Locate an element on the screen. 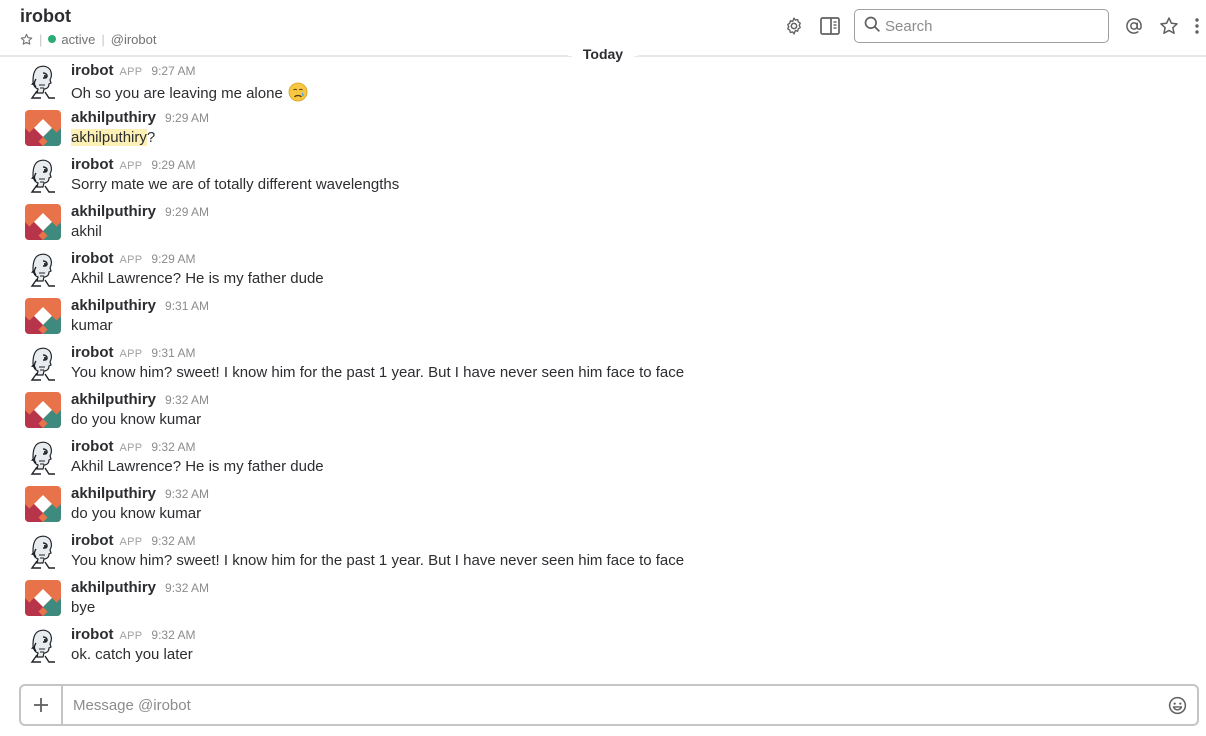 The height and width of the screenshot is (736, 1206). search-box is located at coordinates (981, 26).